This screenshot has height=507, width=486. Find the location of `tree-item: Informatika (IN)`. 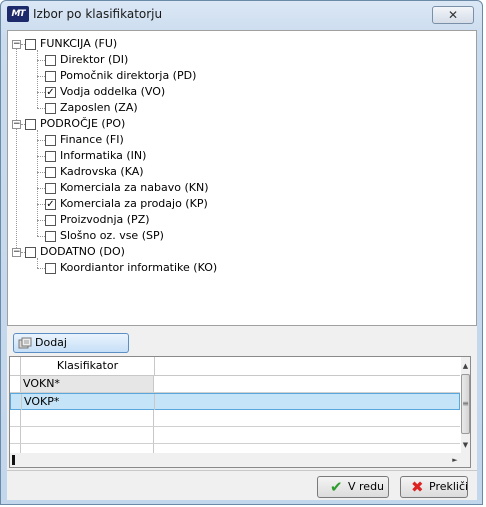

tree-item: Informatika (IN) is located at coordinates (238, 156).